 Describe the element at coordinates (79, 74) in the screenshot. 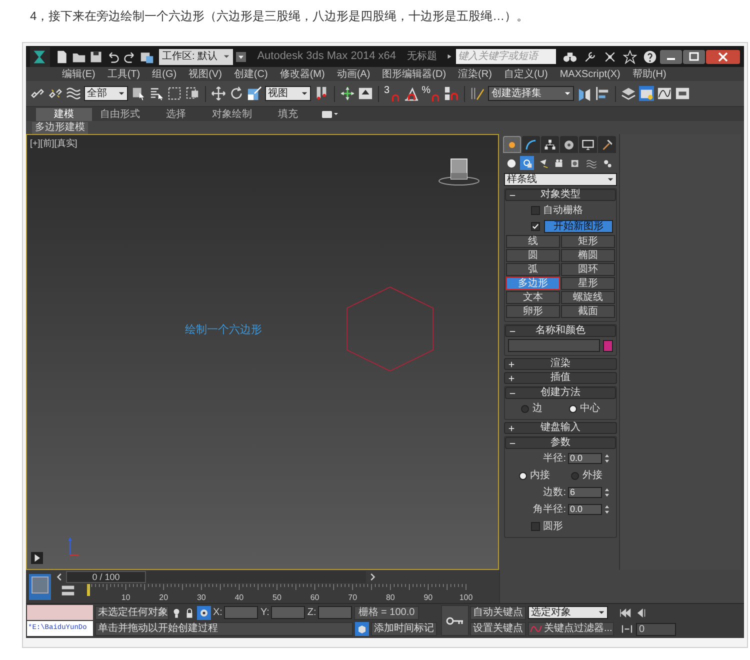

I see `menu-item: 编辑(E)` at that location.